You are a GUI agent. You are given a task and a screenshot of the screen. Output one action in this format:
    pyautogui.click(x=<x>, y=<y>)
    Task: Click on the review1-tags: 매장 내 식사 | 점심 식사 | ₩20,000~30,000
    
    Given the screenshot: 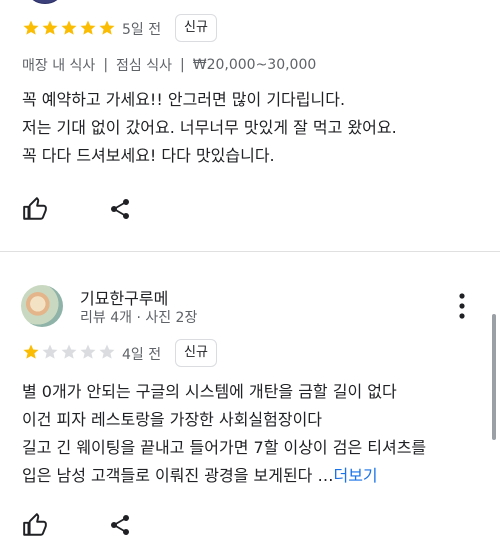 What is the action you would take?
    pyautogui.click(x=169, y=65)
    